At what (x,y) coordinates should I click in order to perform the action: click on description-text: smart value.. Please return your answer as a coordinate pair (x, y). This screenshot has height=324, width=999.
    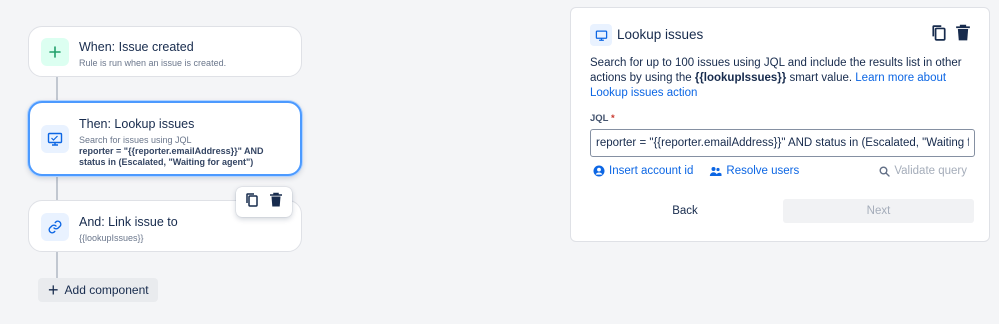
    Looking at the image, I should click on (821, 78).